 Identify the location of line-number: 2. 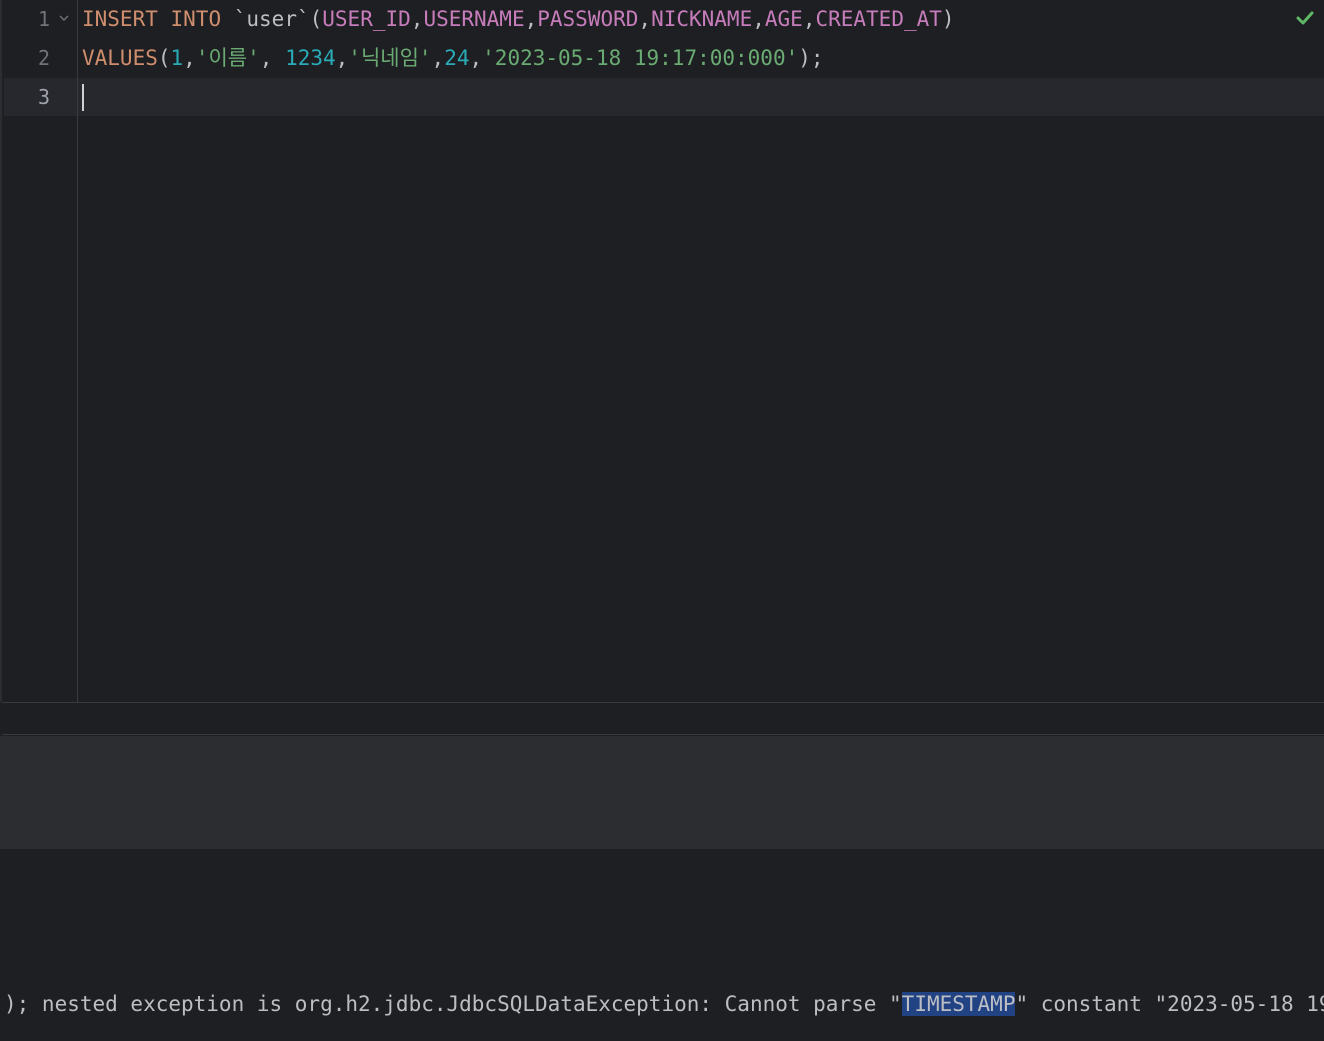
(43, 58).